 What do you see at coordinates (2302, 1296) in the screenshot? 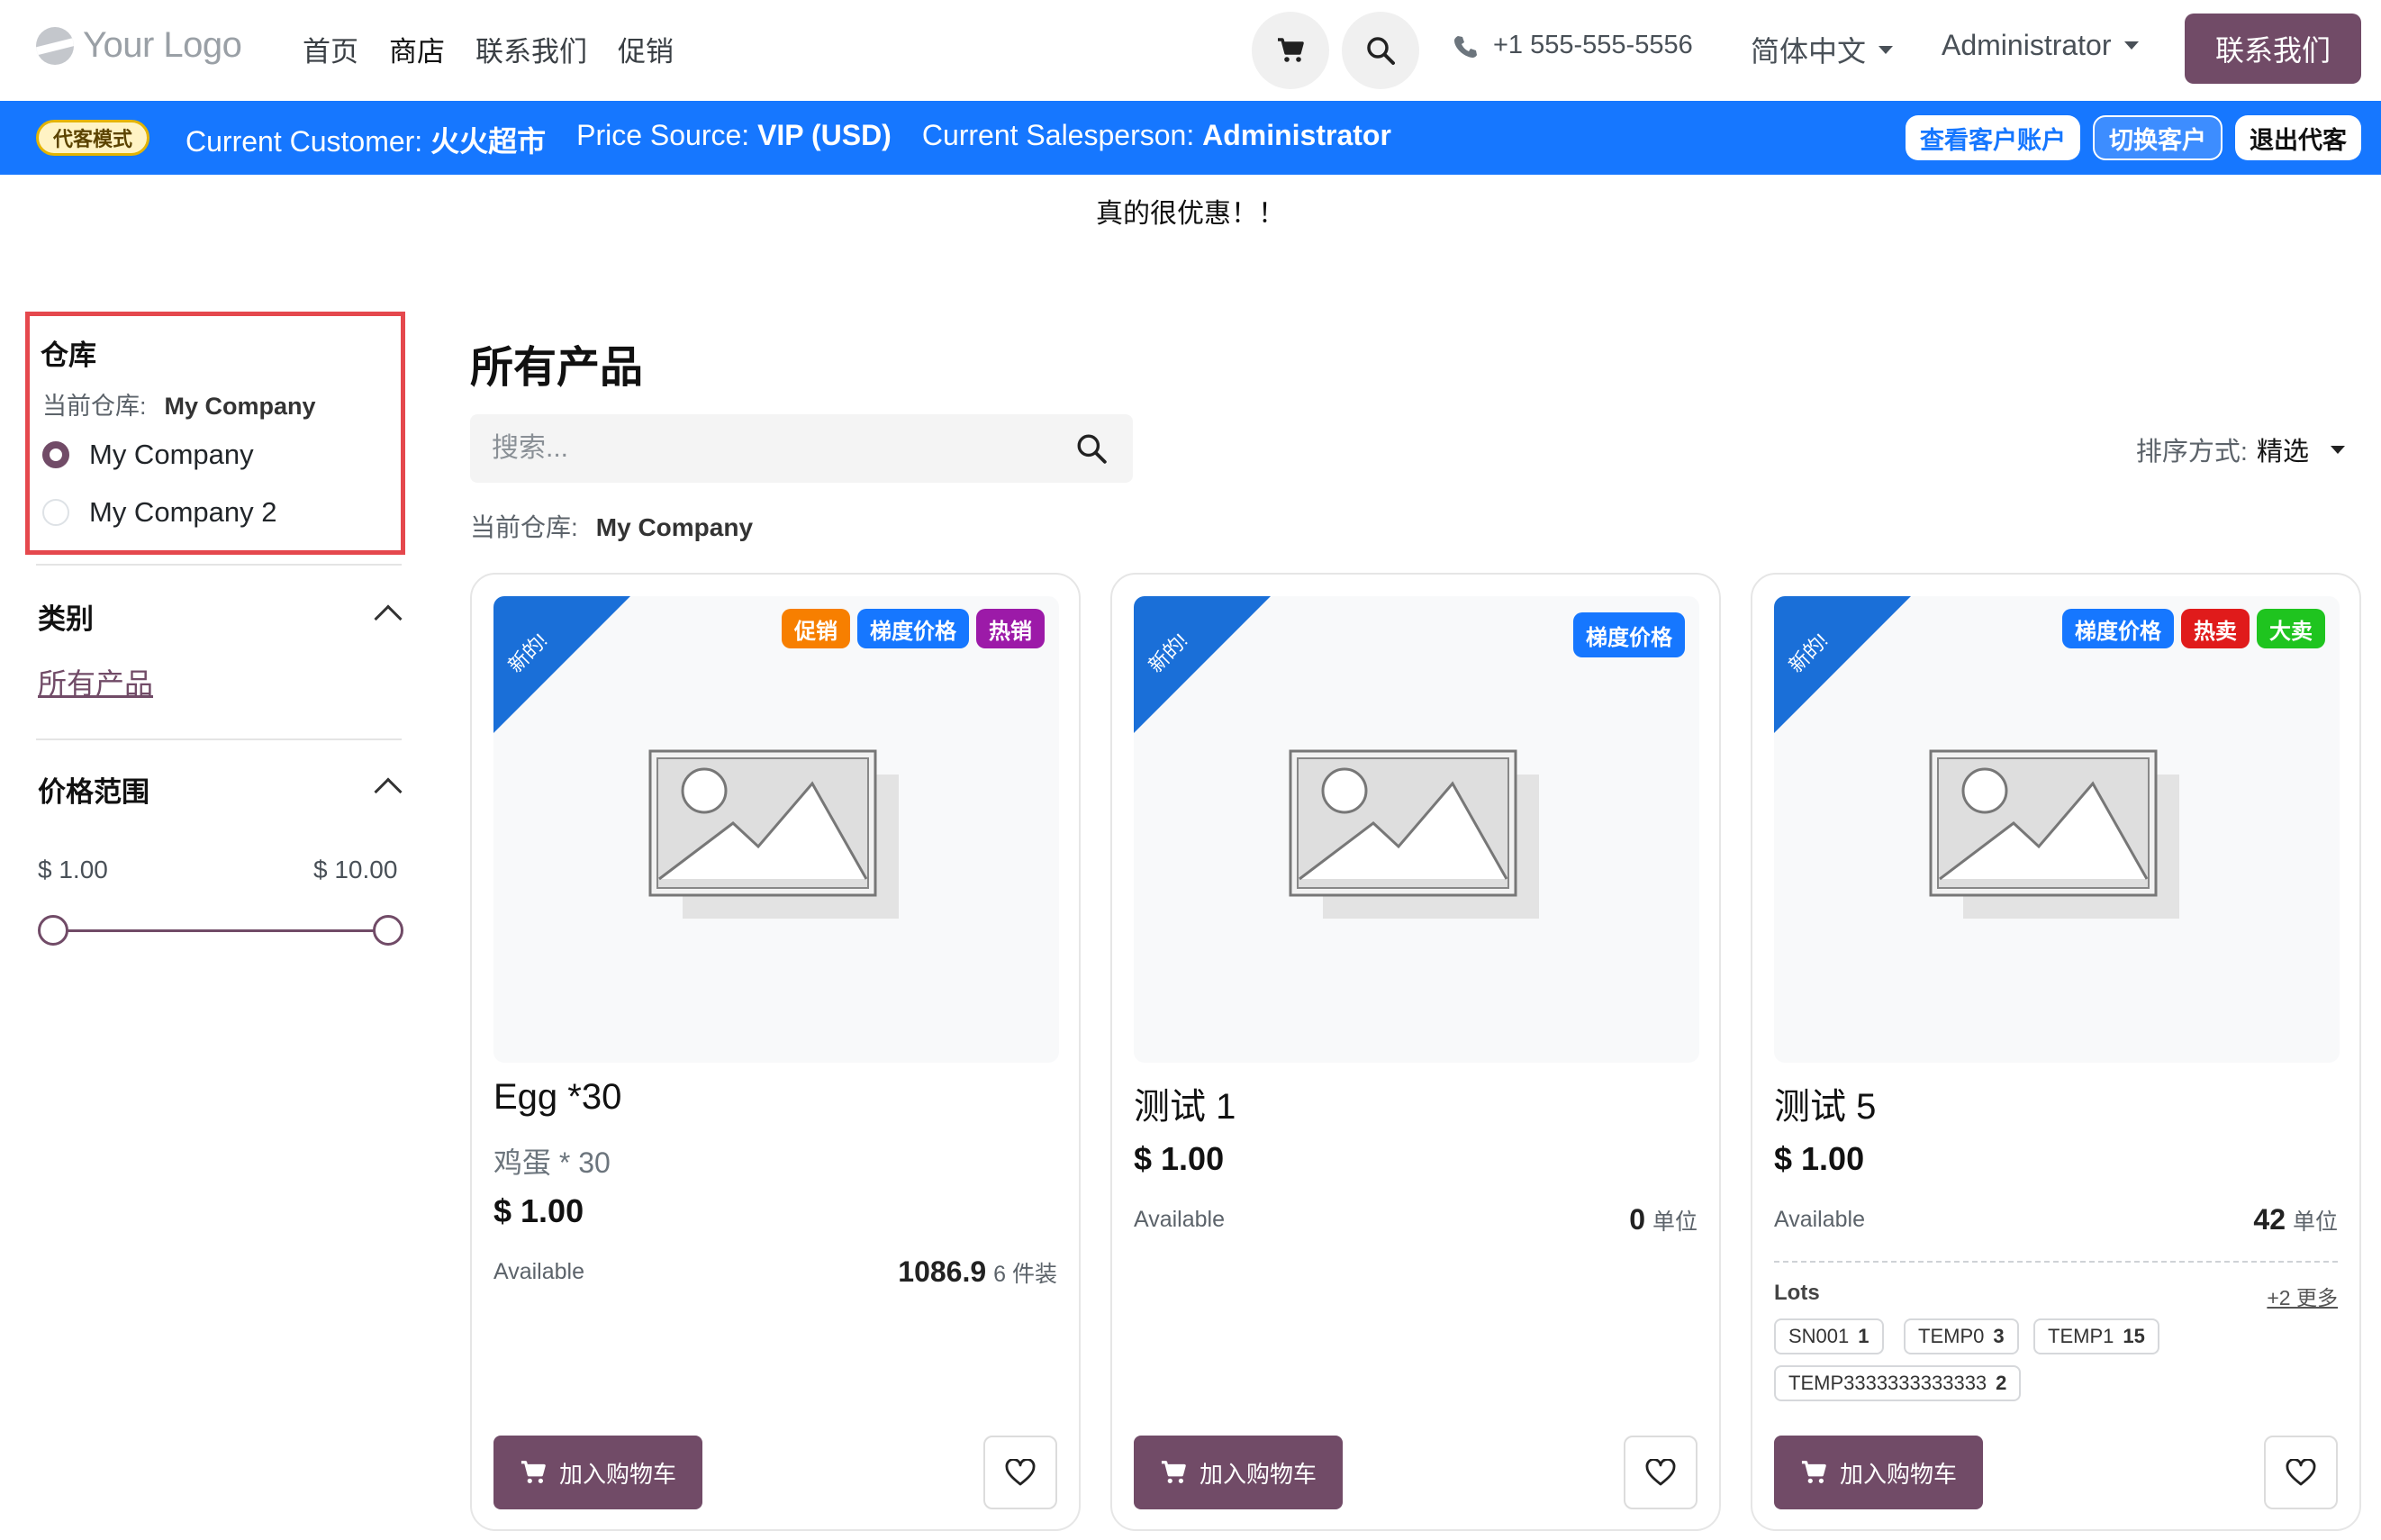
I see `lots-more-link: +2 更多` at bounding box center [2302, 1296].